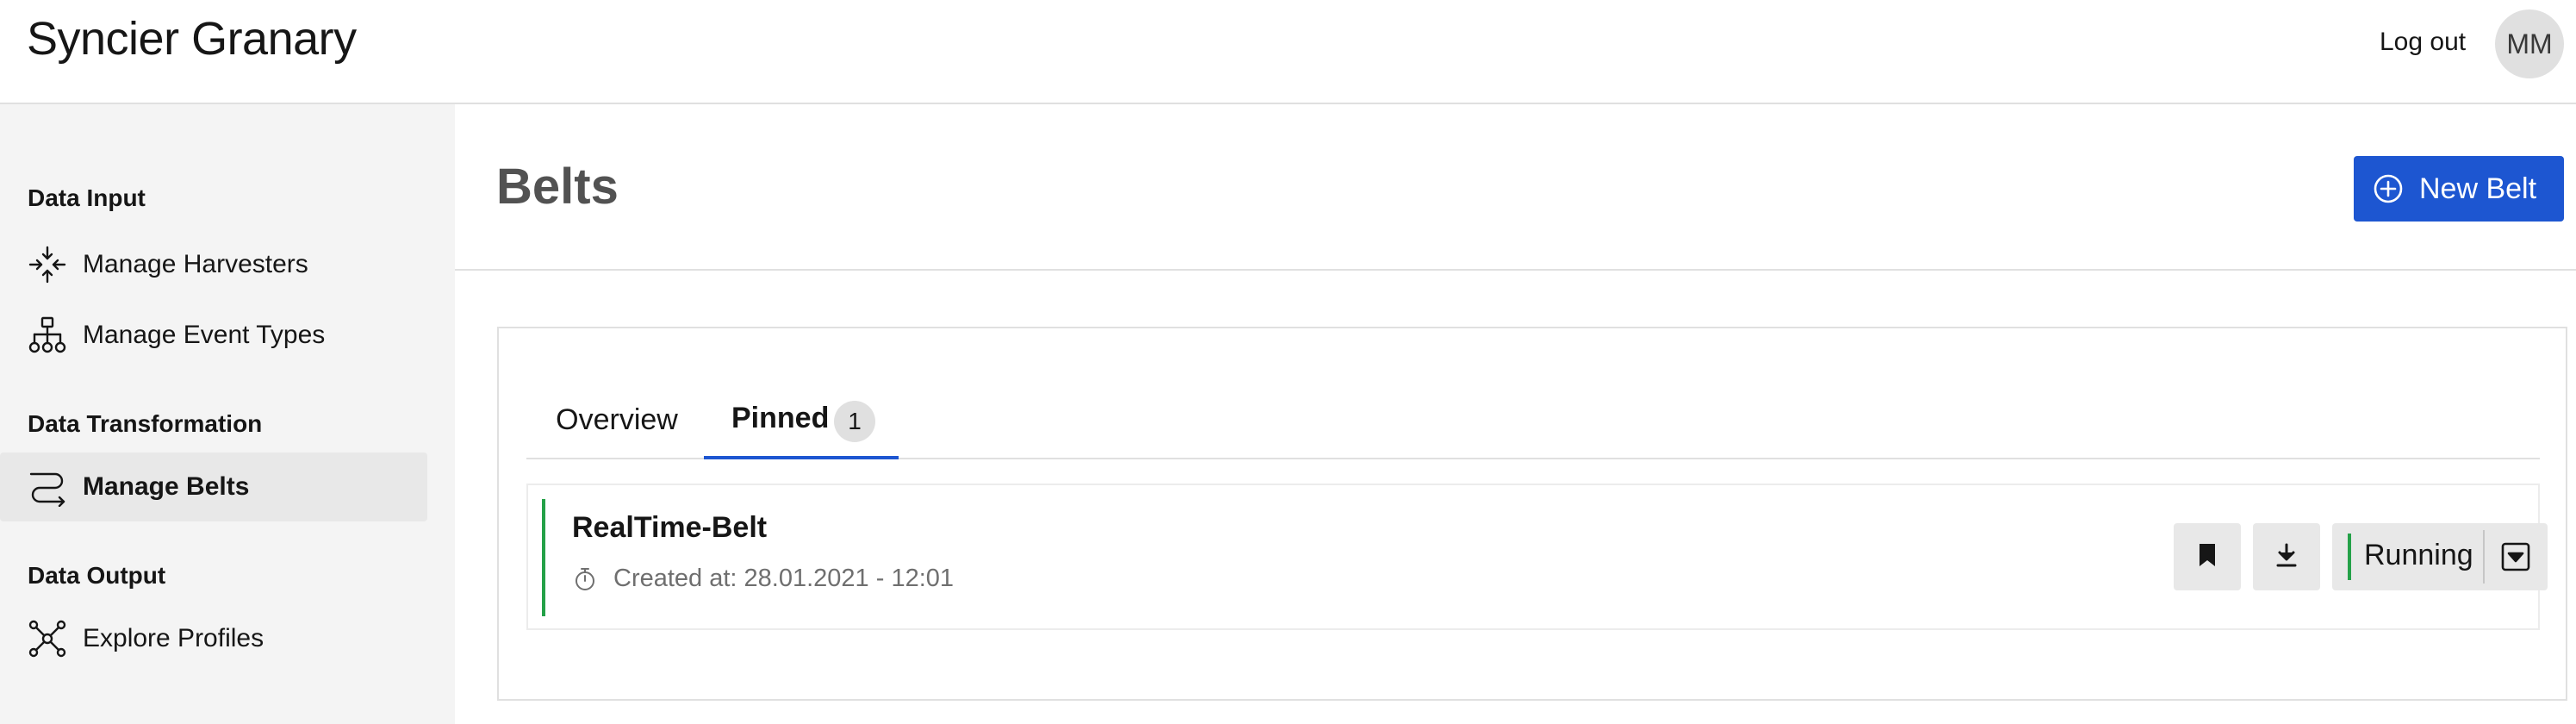 The height and width of the screenshot is (724, 2576). I want to click on sidebar-item-label: Explore Profiles, so click(174, 638).